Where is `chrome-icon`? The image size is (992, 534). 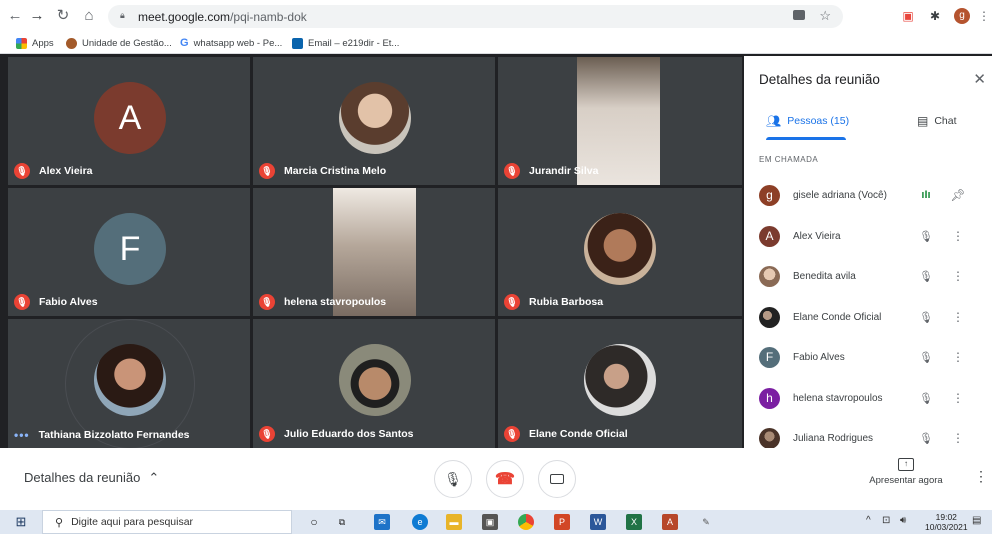 chrome-icon is located at coordinates (526, 522).